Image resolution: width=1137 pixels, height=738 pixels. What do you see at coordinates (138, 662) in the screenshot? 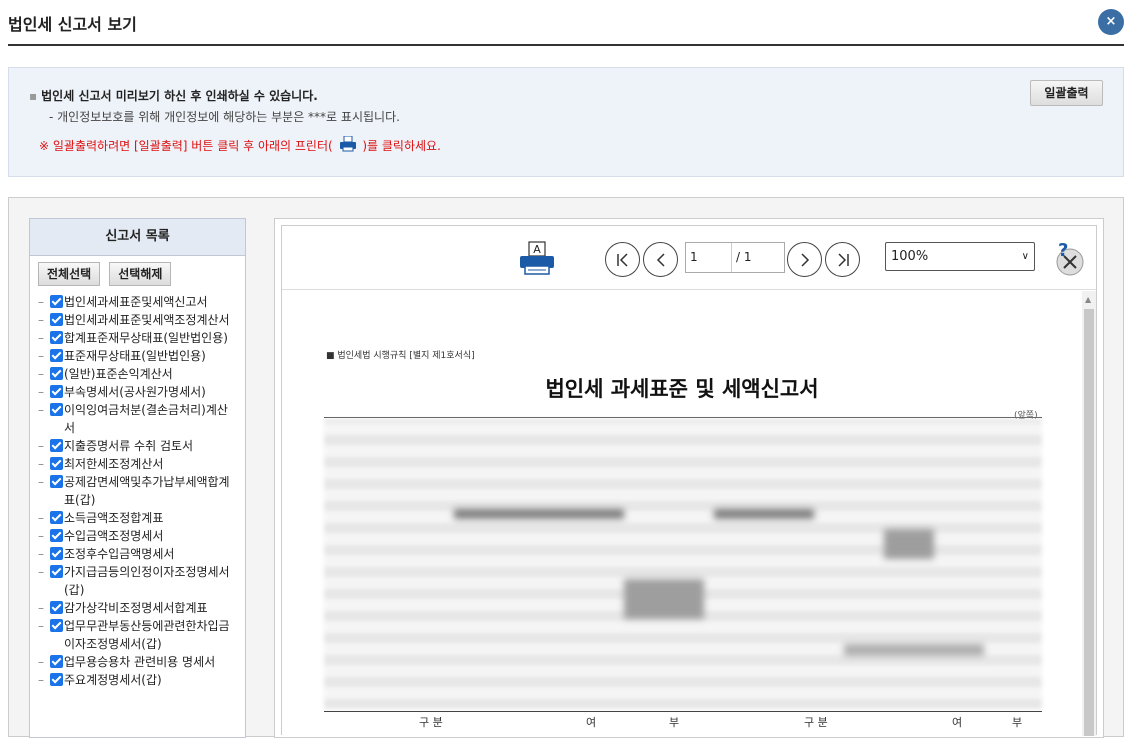
I see `report-list-item: – 업무용승용차 관련비용 명세서` at bounding box center [138, 662].